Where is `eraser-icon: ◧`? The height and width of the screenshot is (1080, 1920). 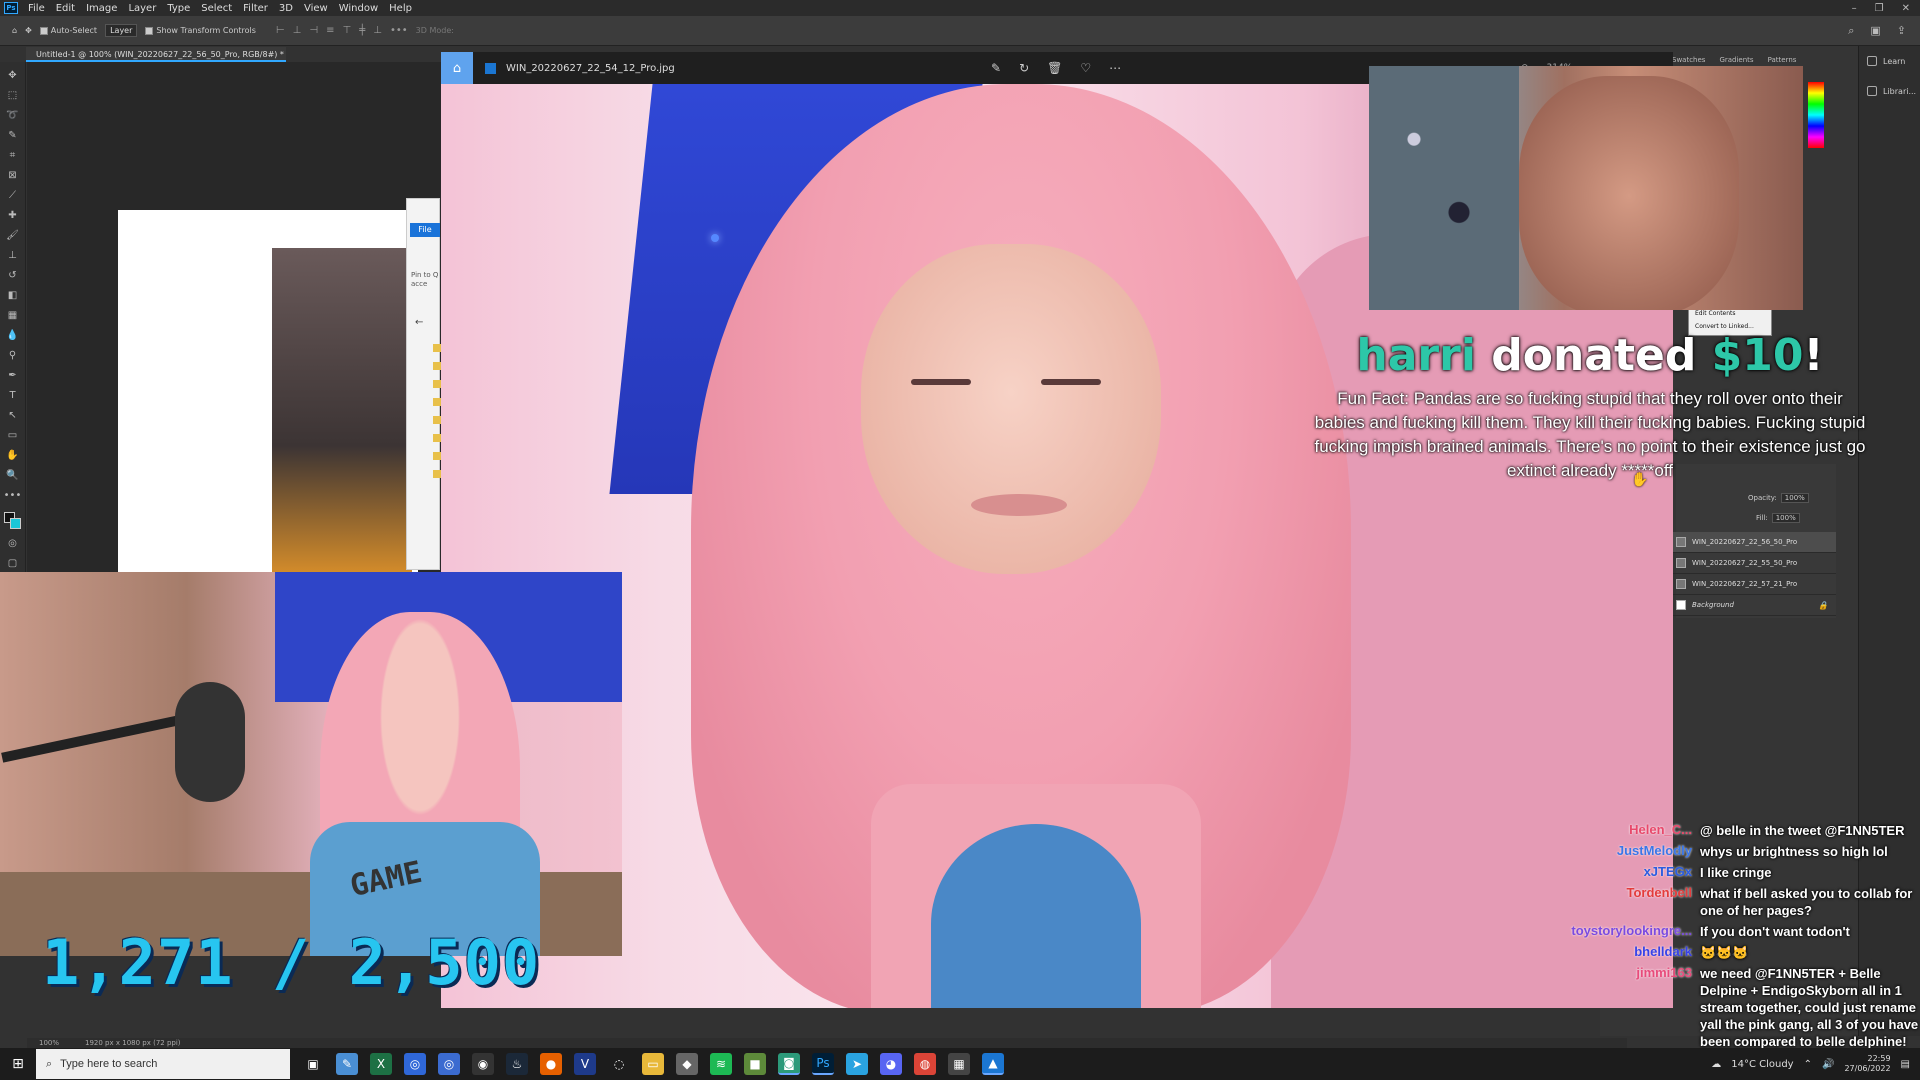 eraser-icon: ◧ is located at coordinates (13, 295).